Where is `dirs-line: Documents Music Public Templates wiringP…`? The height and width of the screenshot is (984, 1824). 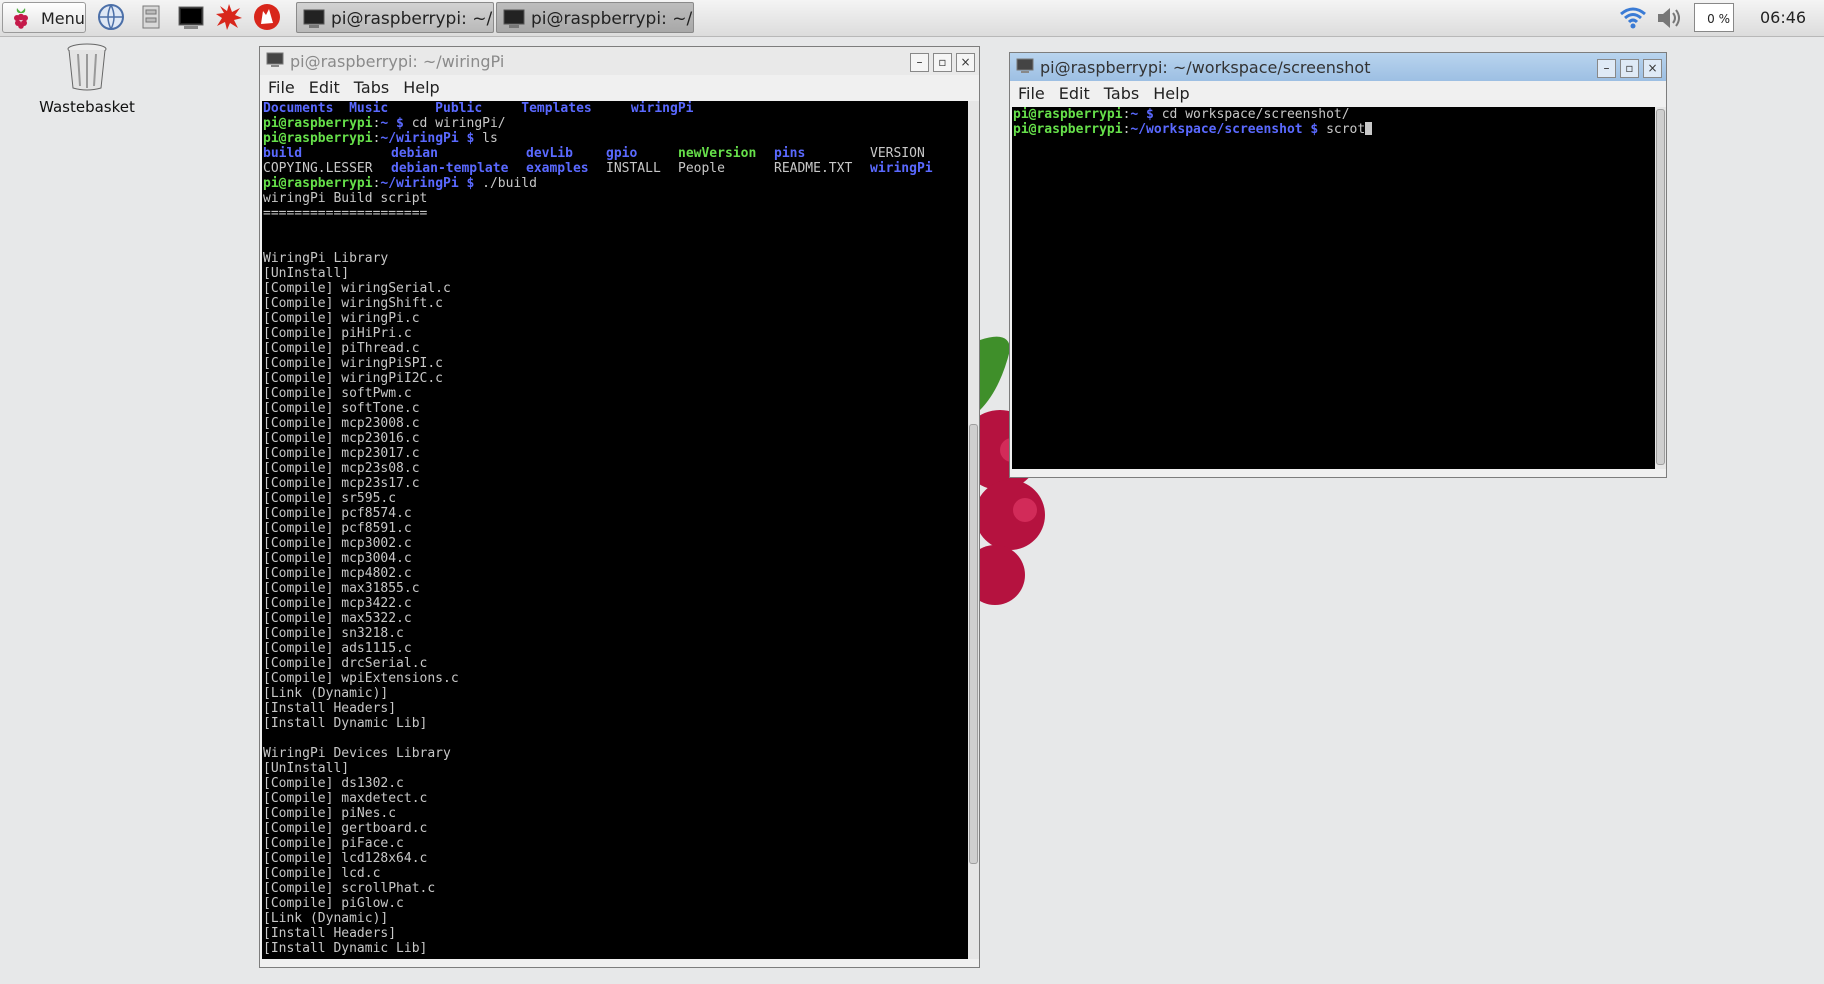
dirs-line: Documents Music Public Templates wiringP… is located at coordinates (478, 108).